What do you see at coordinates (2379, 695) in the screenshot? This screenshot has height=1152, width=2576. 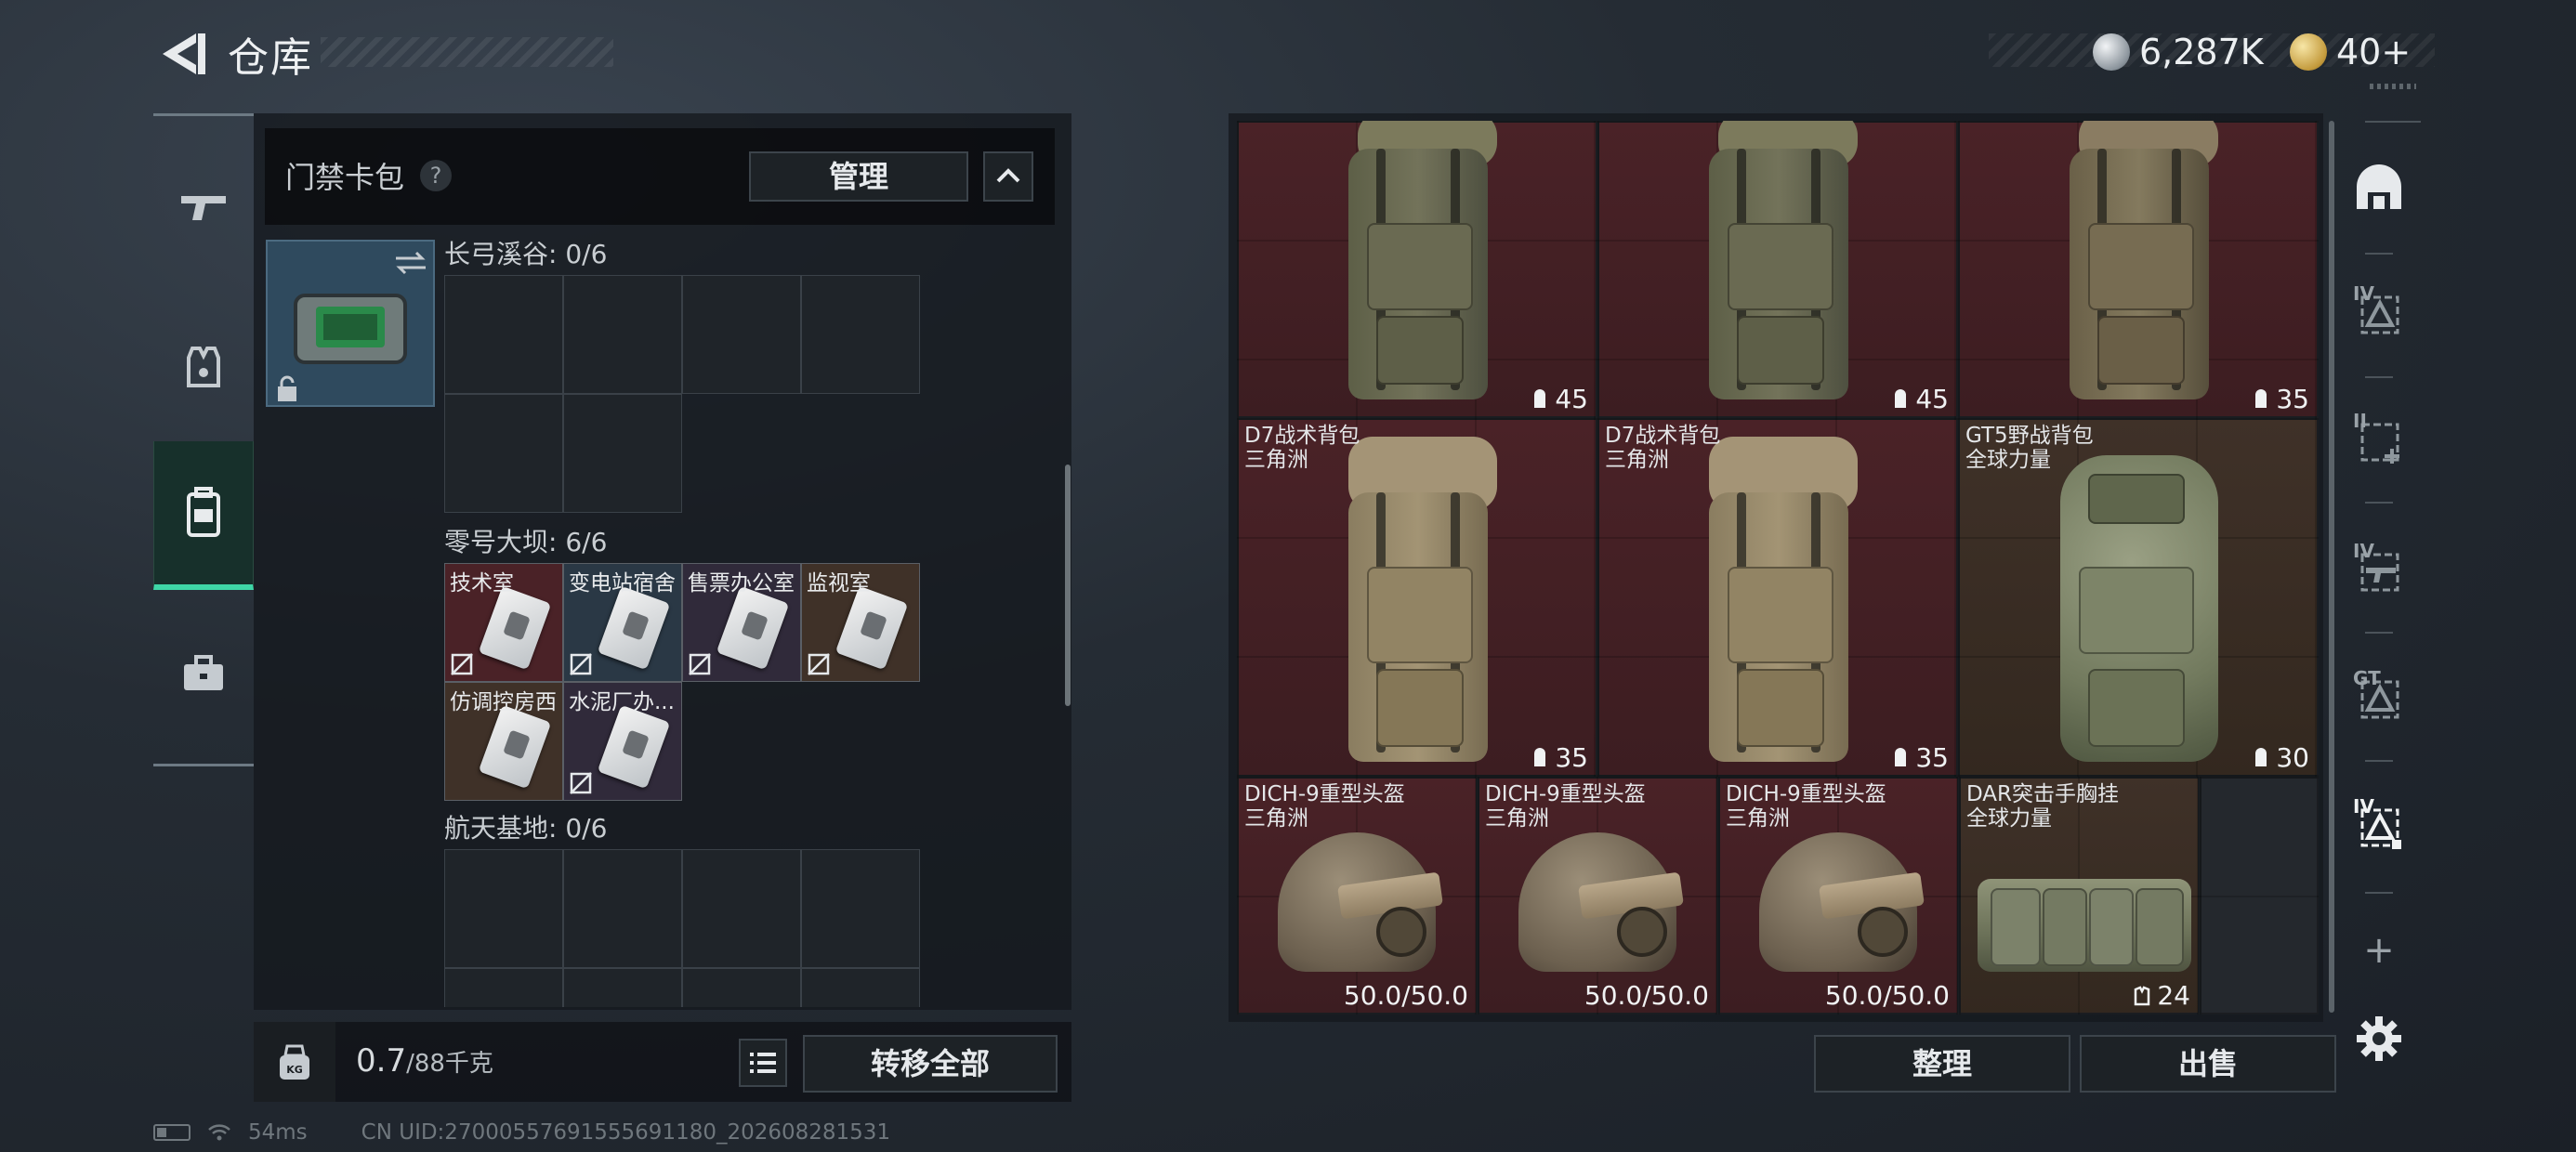 I see `warehouse-tab-gt: GT` at bounding box center [2379, 695].